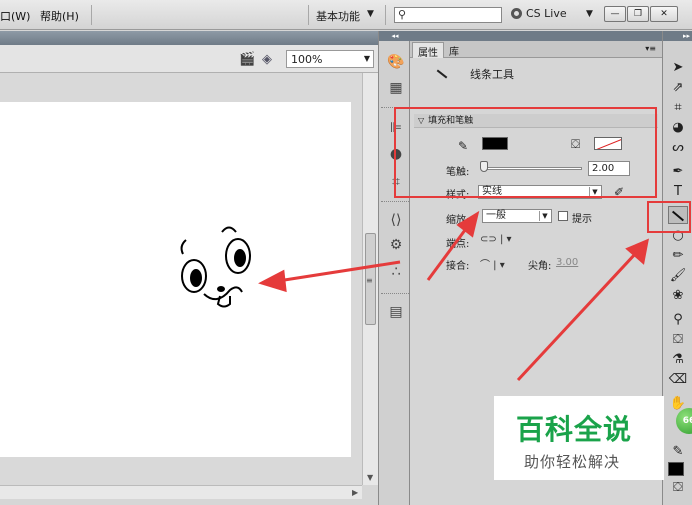 Image resolution: width=692 pixels, height=505 pixels. Describe the element at coordinates (572, 462) in the screenshot. I see `watermark-subtitle: 助你轻松解决` at that location.